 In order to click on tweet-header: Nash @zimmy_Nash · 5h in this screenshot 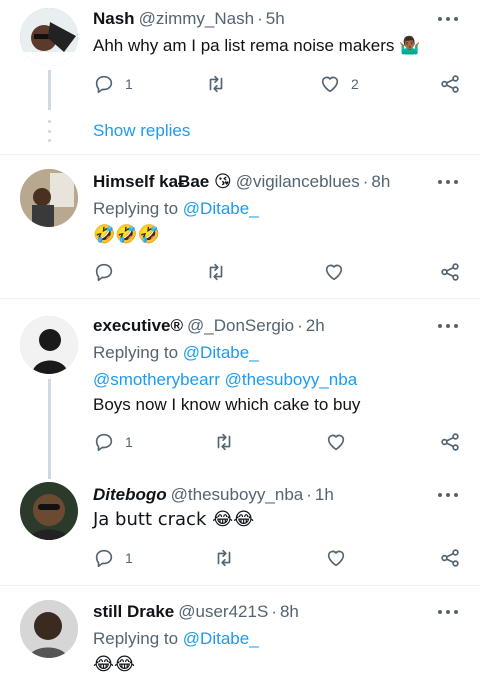, I will do `click(189, 19)`.